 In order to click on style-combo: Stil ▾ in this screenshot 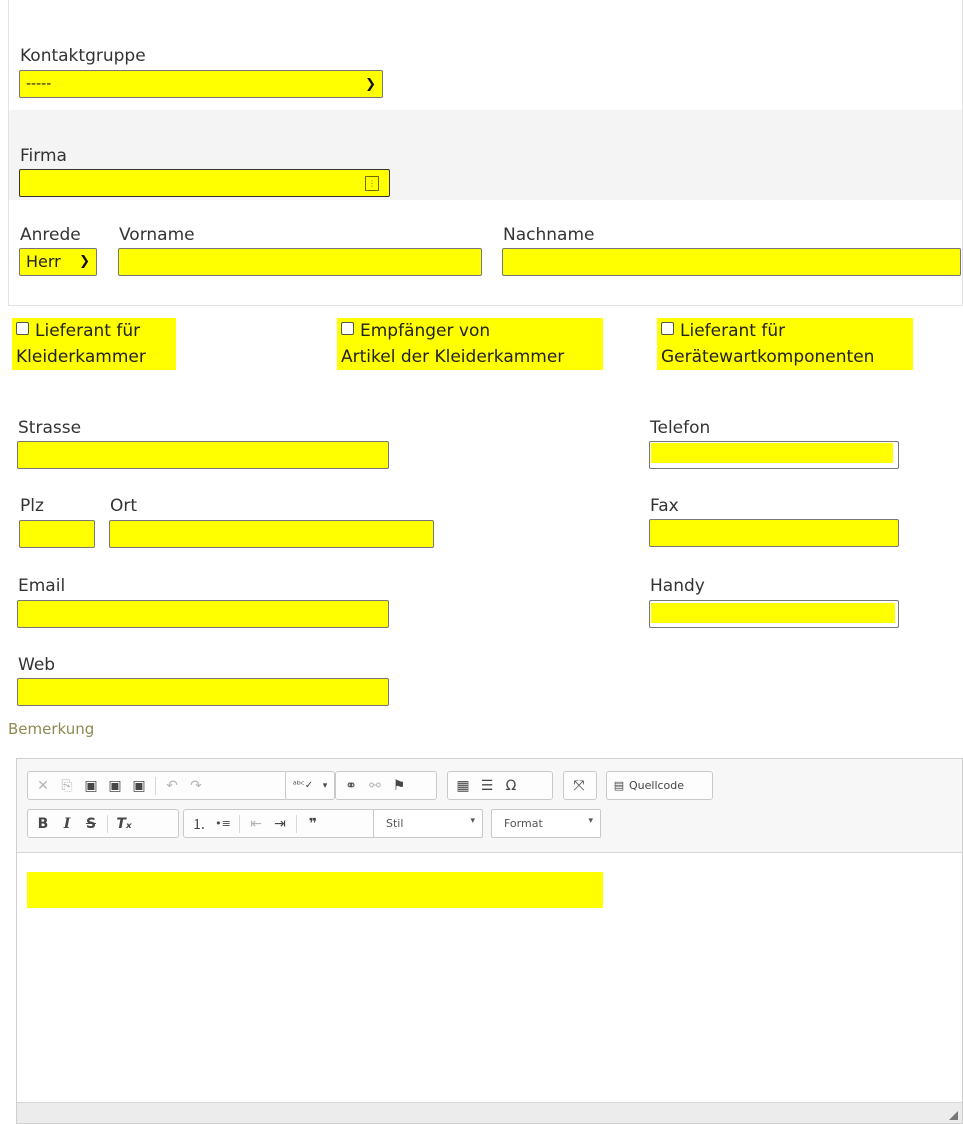, I will do `click(428, 823)`.